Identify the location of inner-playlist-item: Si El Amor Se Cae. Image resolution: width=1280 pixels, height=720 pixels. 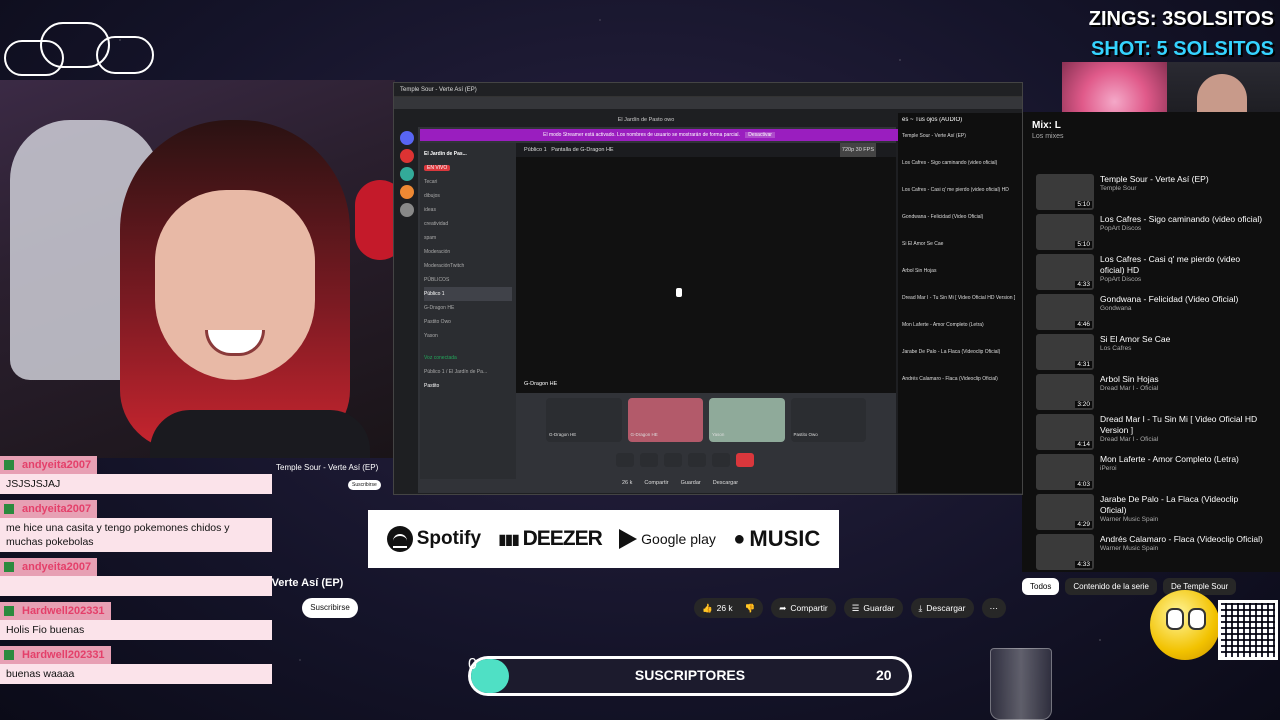
(960, 254).